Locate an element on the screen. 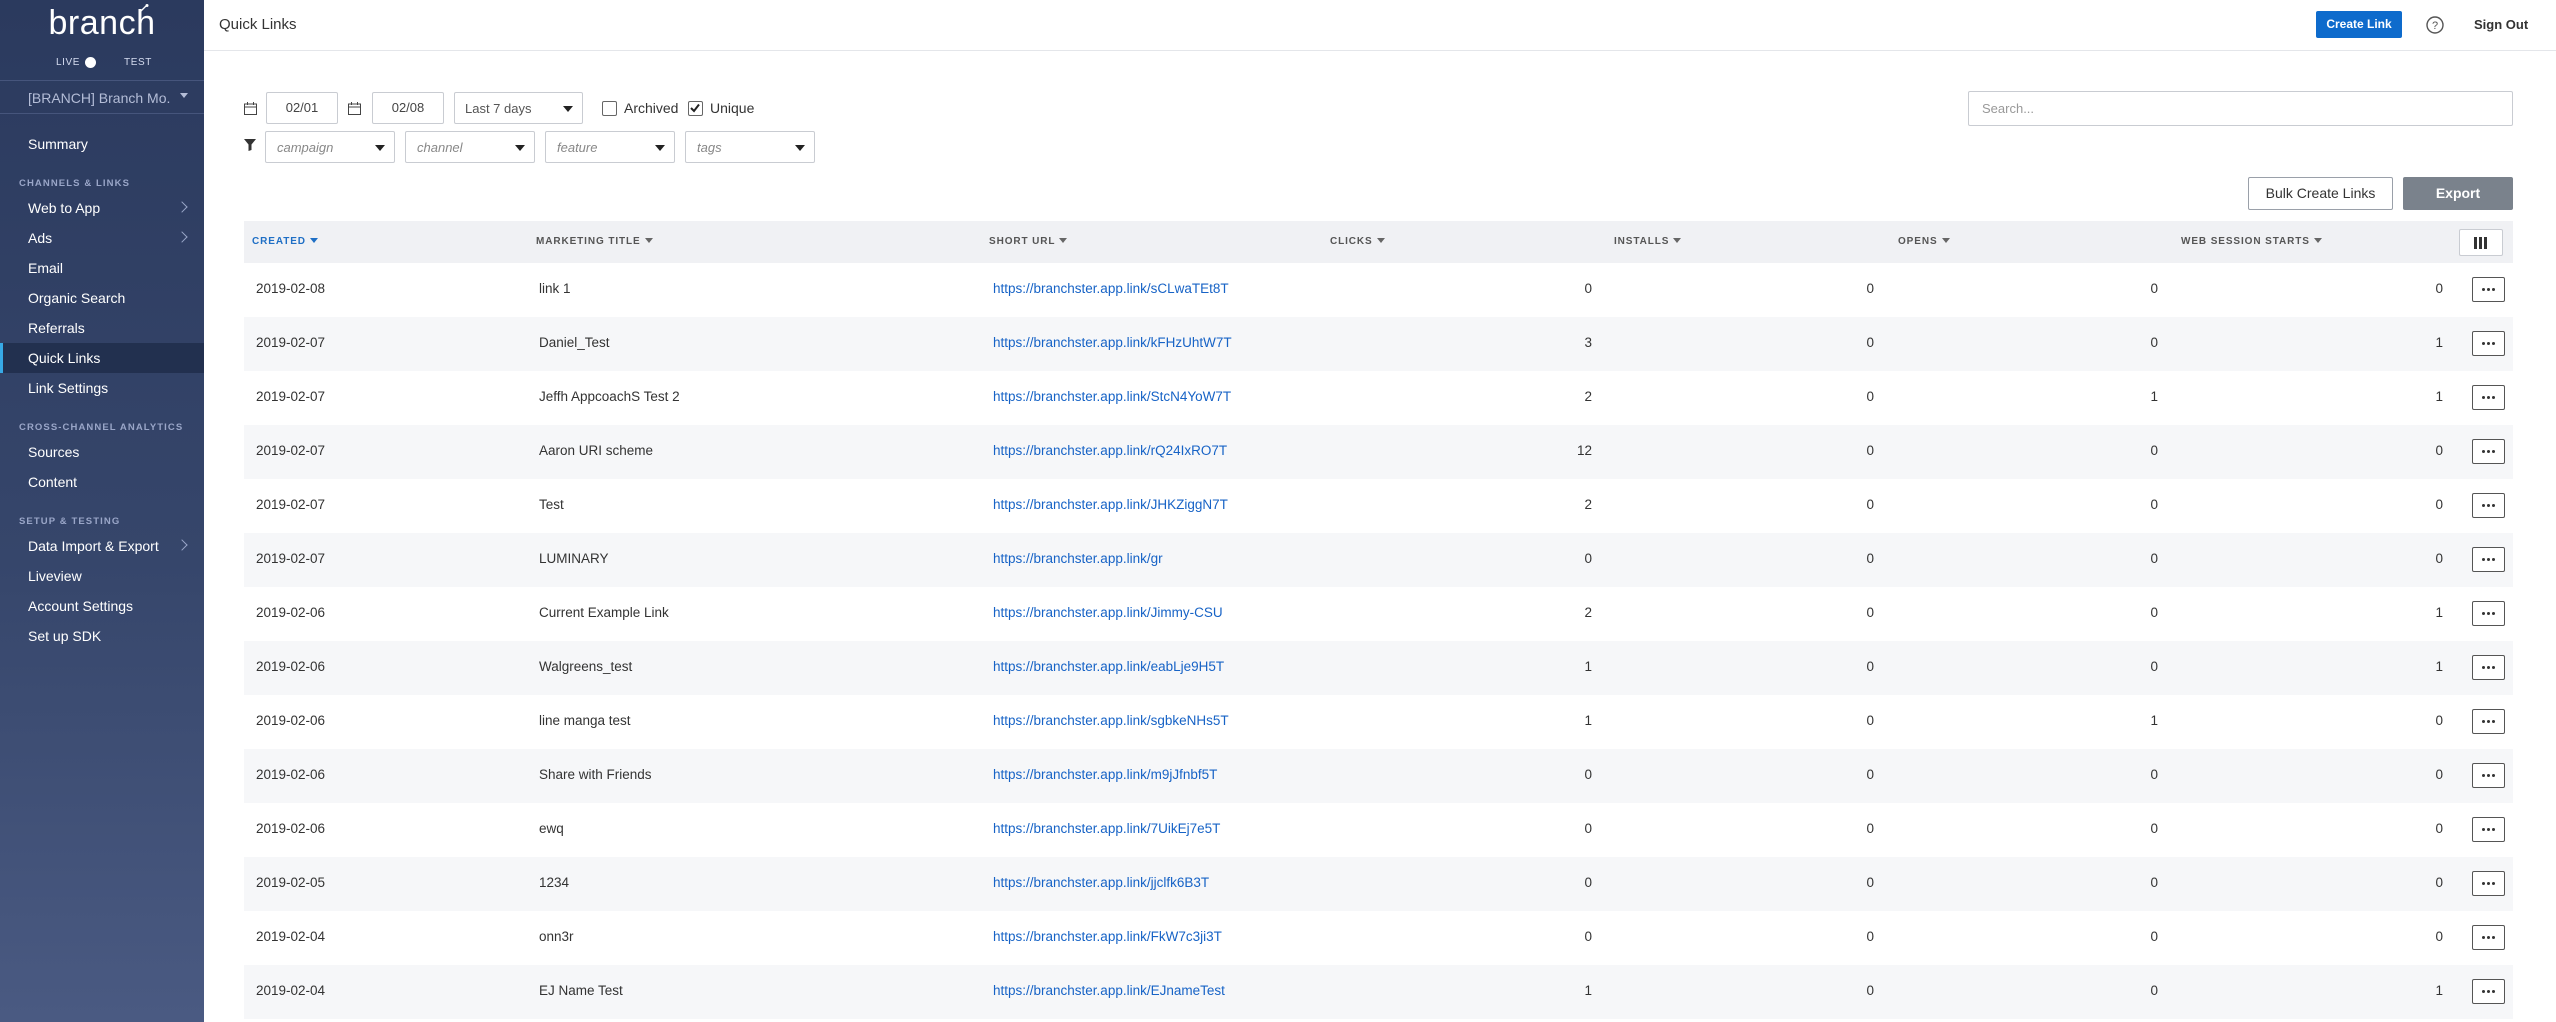 The image size is (2556, 1022). sidebar-item-liveview: Liveview is located at coordinates (102, 576).